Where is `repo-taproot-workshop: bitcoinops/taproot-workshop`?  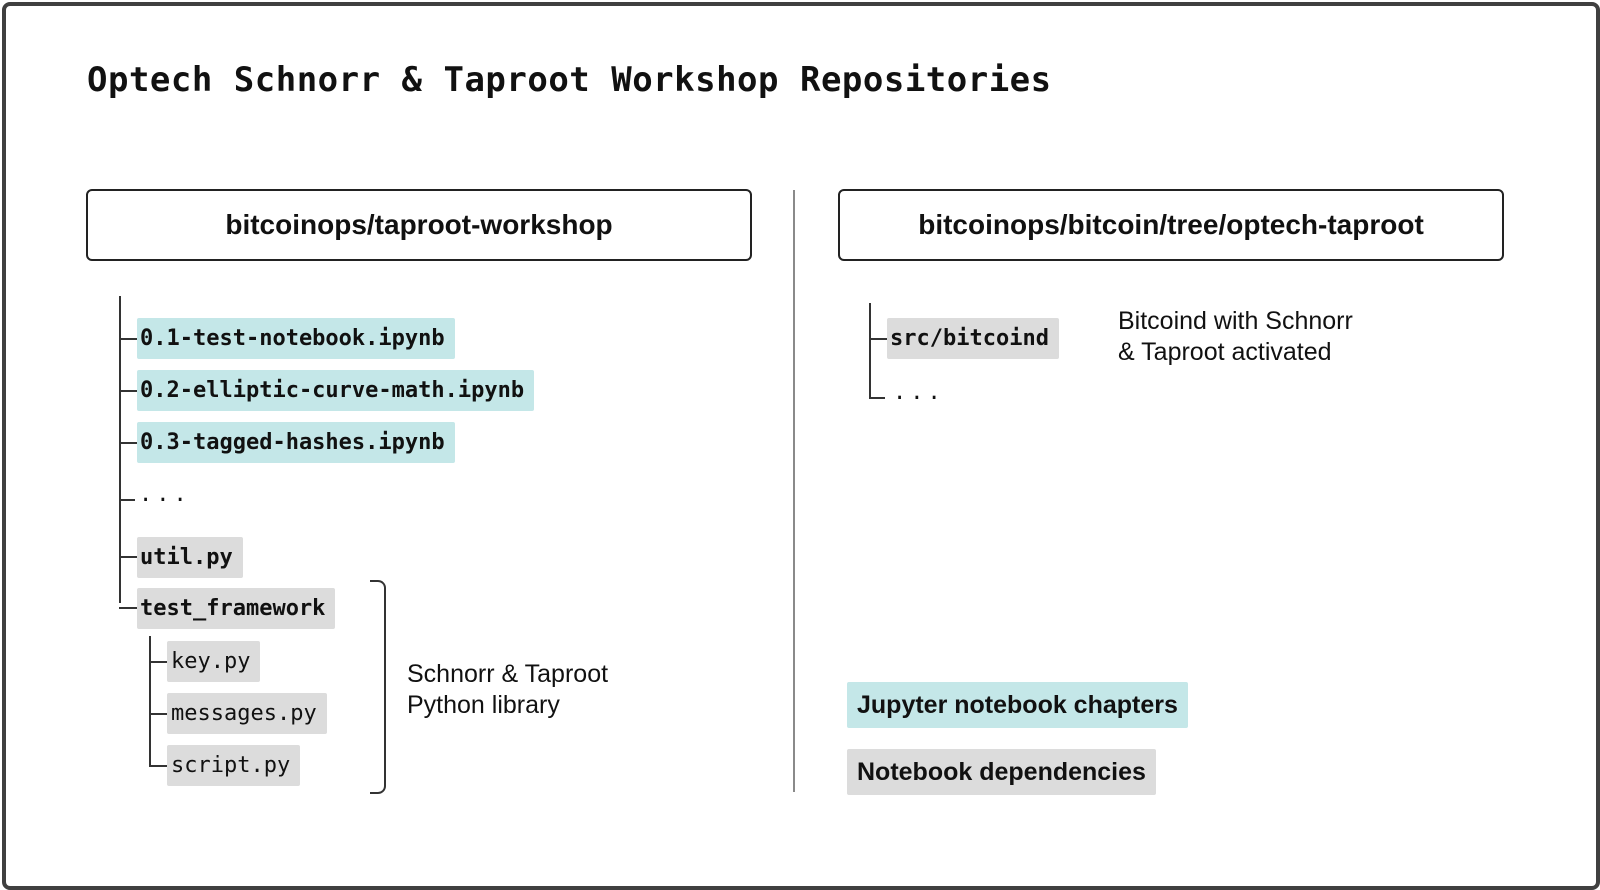
repo-taproot-workshop: bitcoinops/taproot-workshop is located at coordinates (419, 225).